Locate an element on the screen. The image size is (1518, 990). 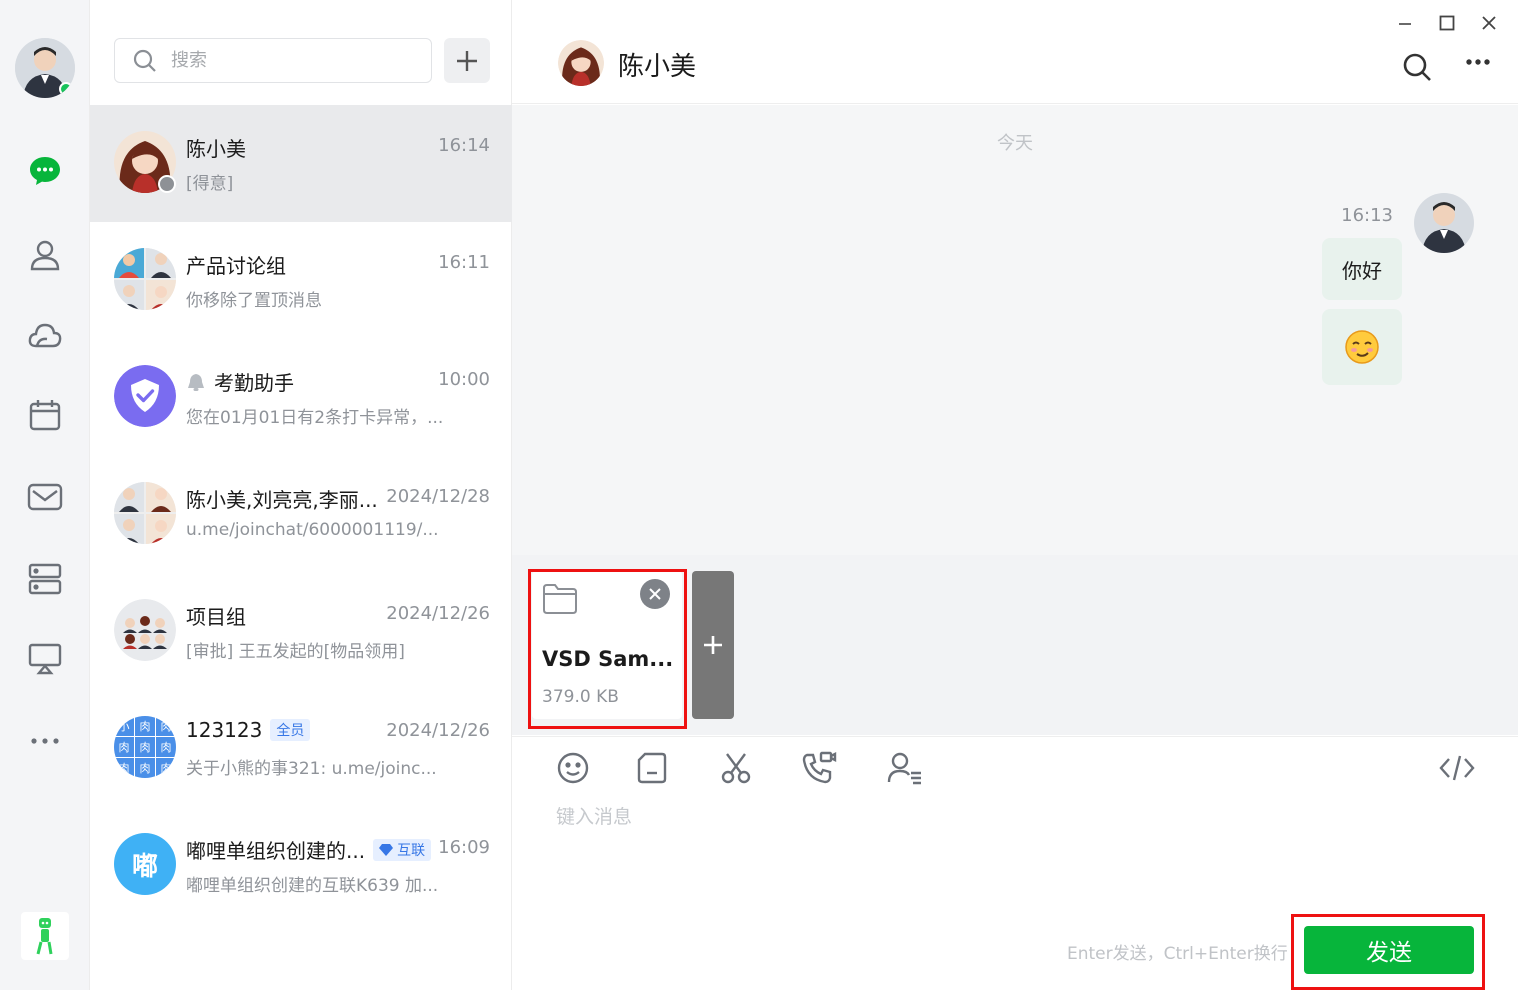
nav-calendar is located at coordinates (45, 415).